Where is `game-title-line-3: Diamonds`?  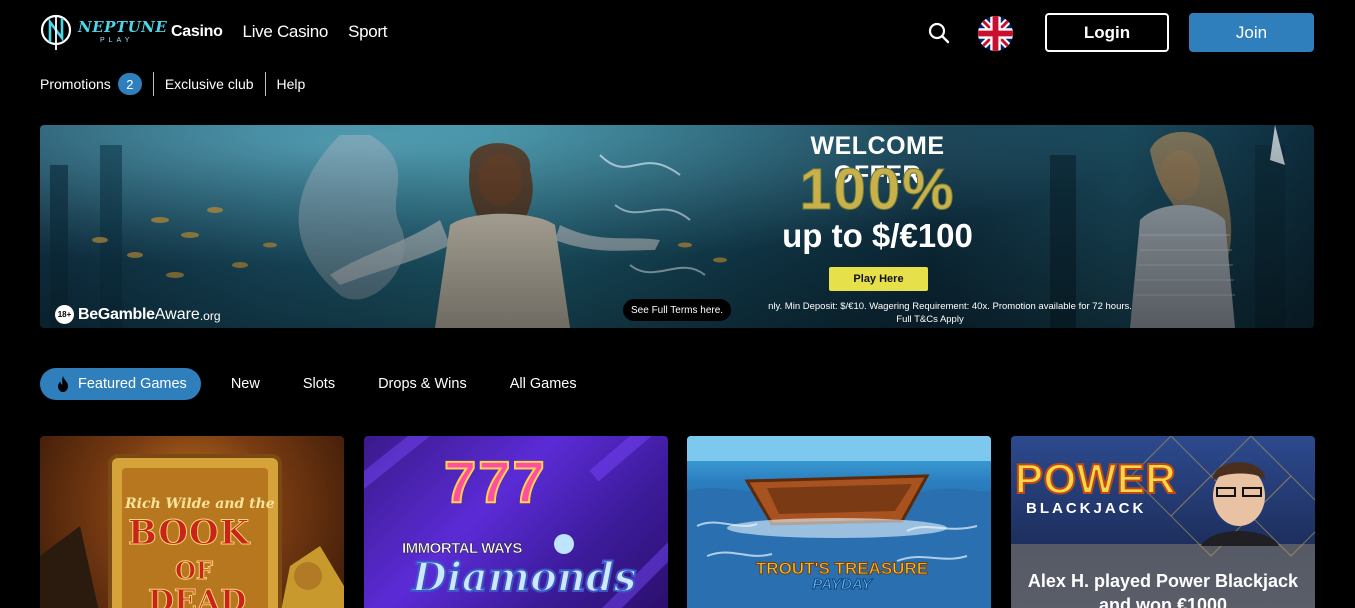 game-title-line-3: Diamonds is located at coordinates (524, 577).